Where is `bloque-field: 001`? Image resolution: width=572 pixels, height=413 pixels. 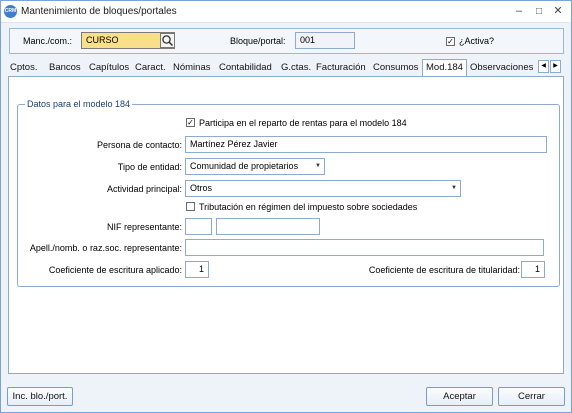
bloque-field: 001 is located at coordinates (325, 40).